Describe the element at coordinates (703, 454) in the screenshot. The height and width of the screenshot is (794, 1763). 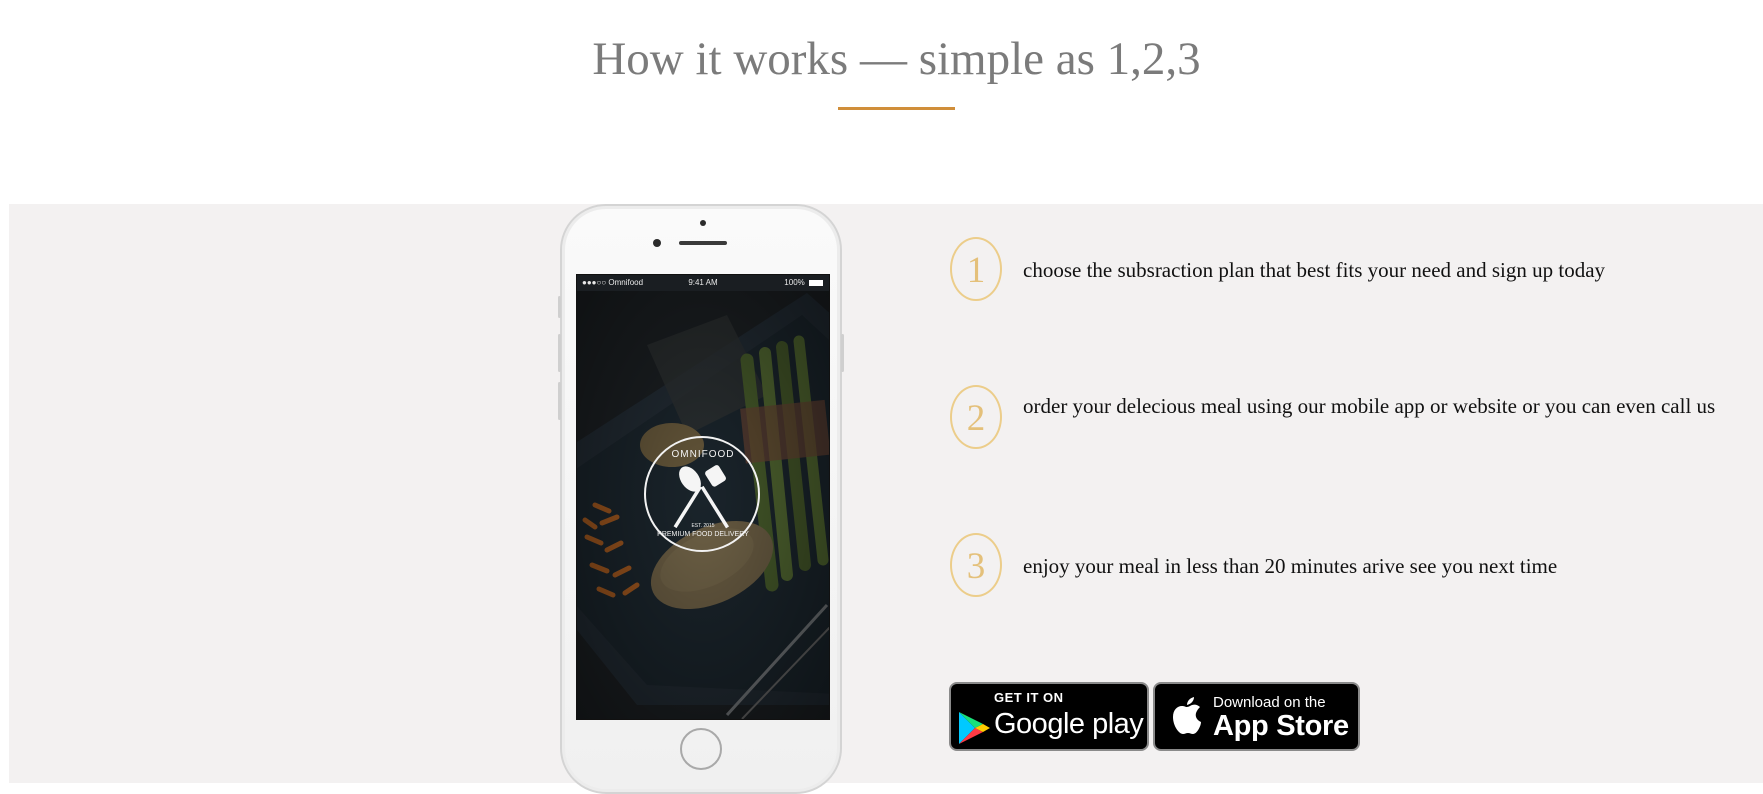
I see `omnifood-logo-top: OMNIFOOD` at that location.